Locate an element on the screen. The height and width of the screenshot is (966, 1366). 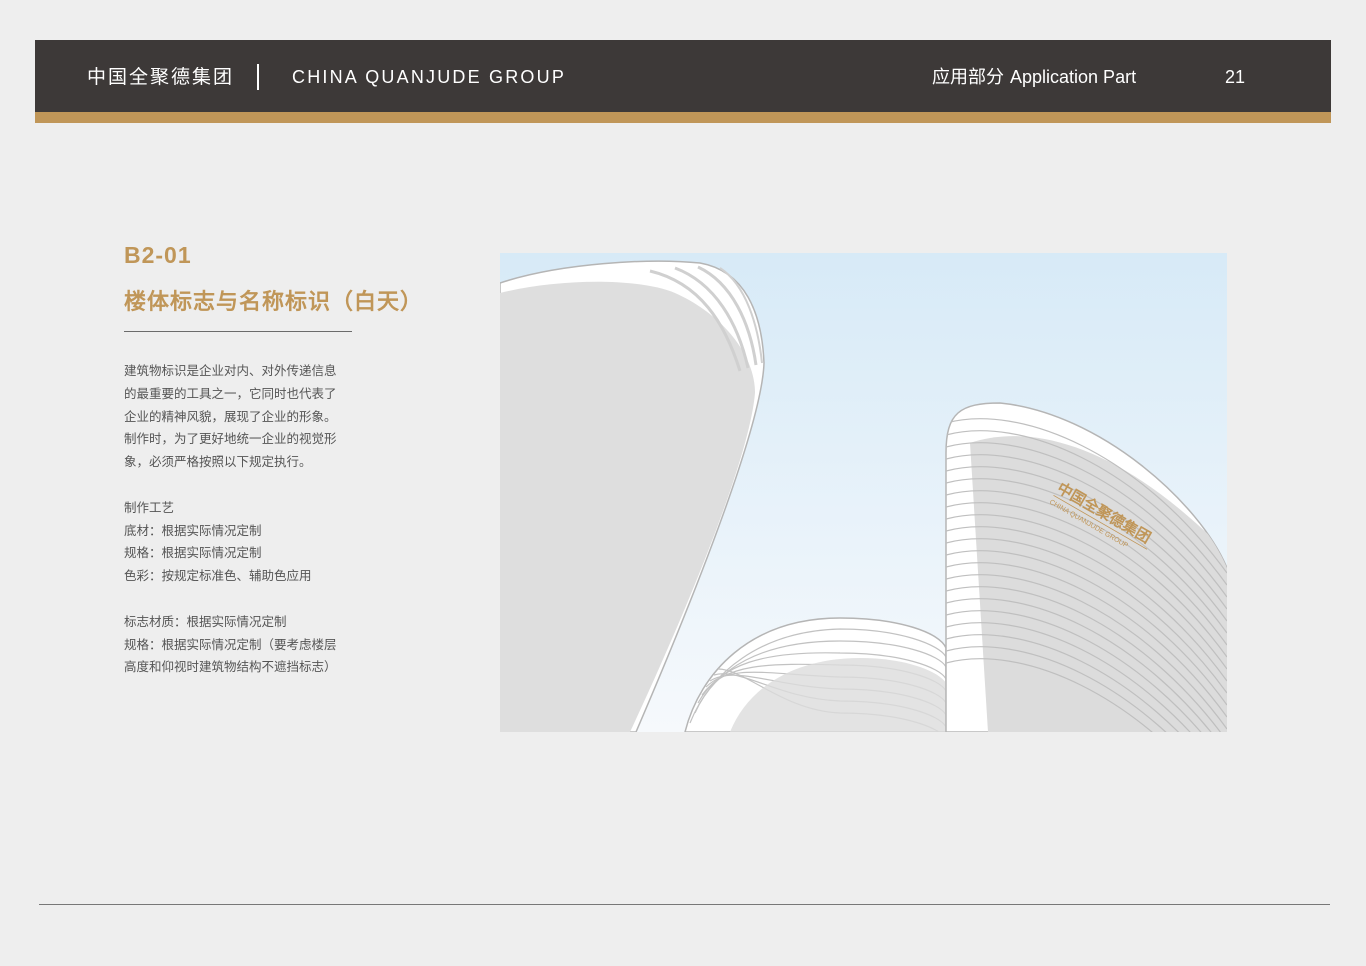
craft-line: 色彩：按规定标准色、辅助色应用 is located at coordinates (218, 576).